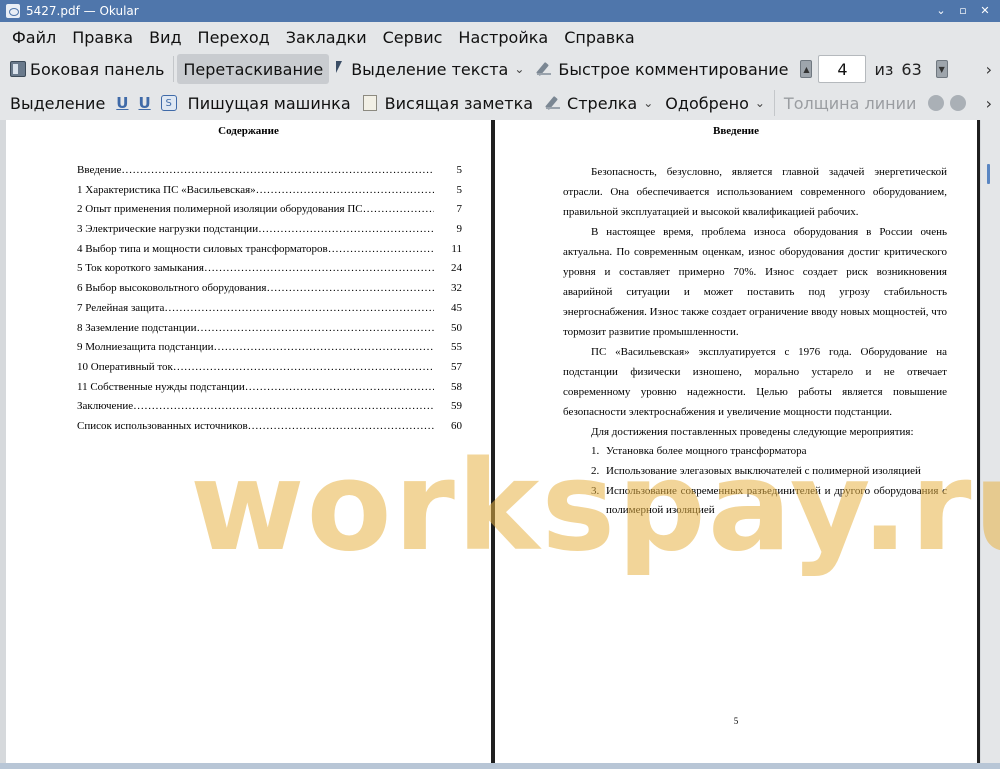 The image size is (1000, 769). What do you see at coordinates (234, 37) in the screenshot?
I see `menu-go: Переход` at bounding box center [234, 37].